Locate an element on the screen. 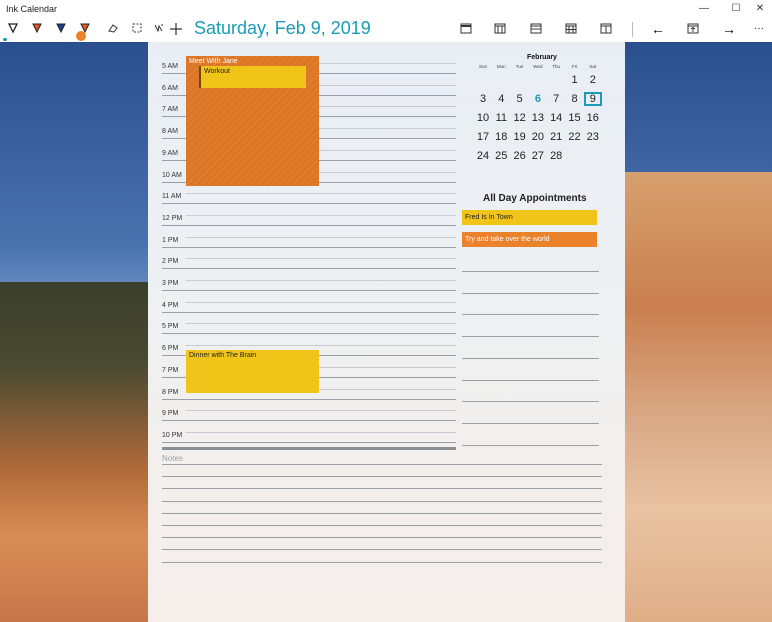  month-view-button is located at coordinates (536, 30).